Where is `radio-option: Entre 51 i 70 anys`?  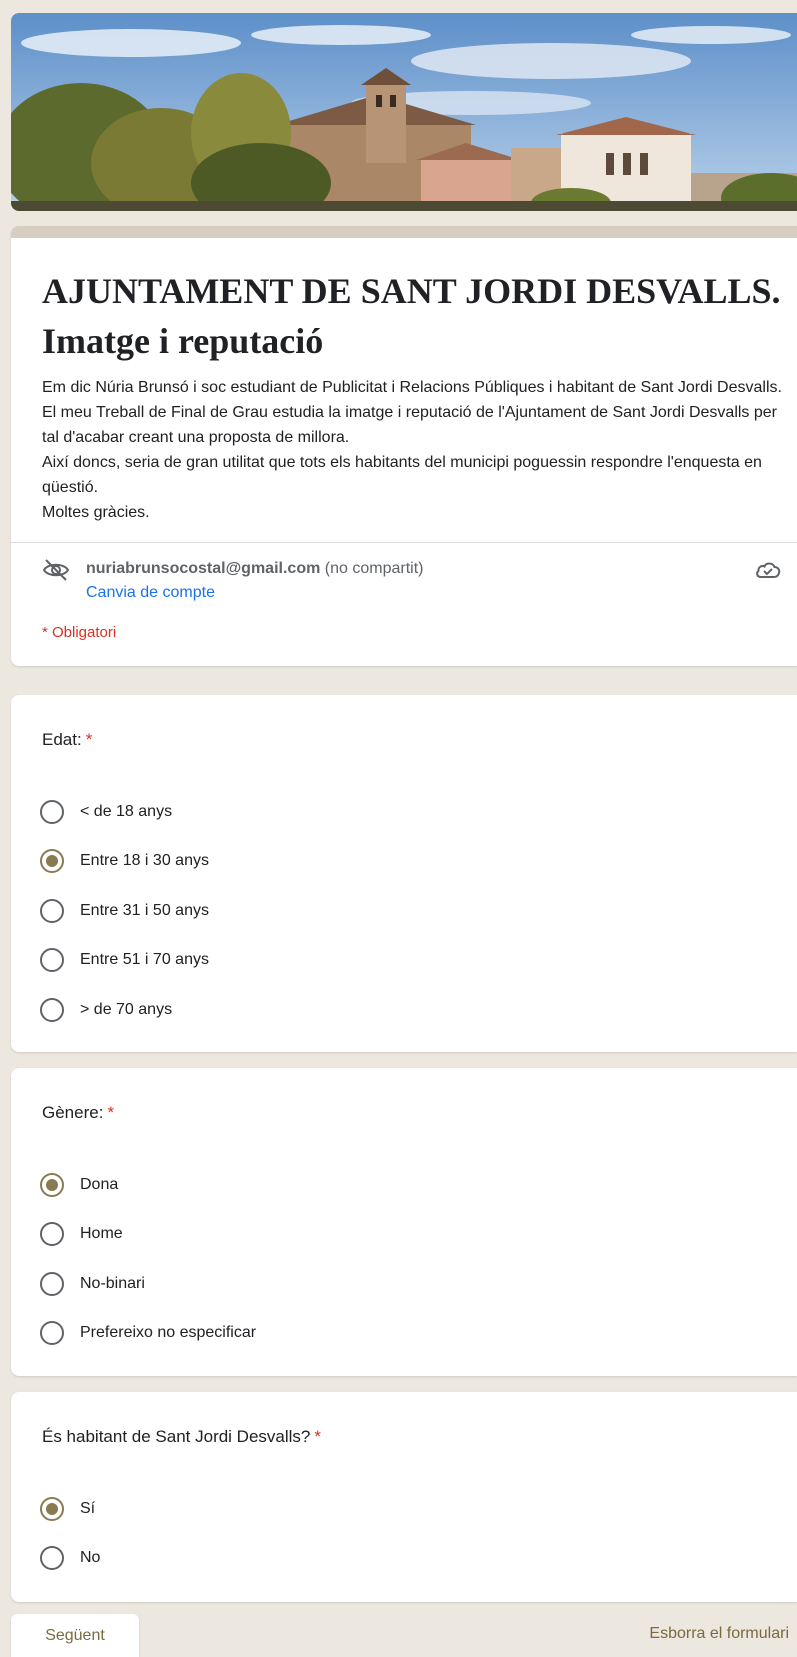
radio-option: Entre 51 i 70 anys is located at coordinates (390, 961).